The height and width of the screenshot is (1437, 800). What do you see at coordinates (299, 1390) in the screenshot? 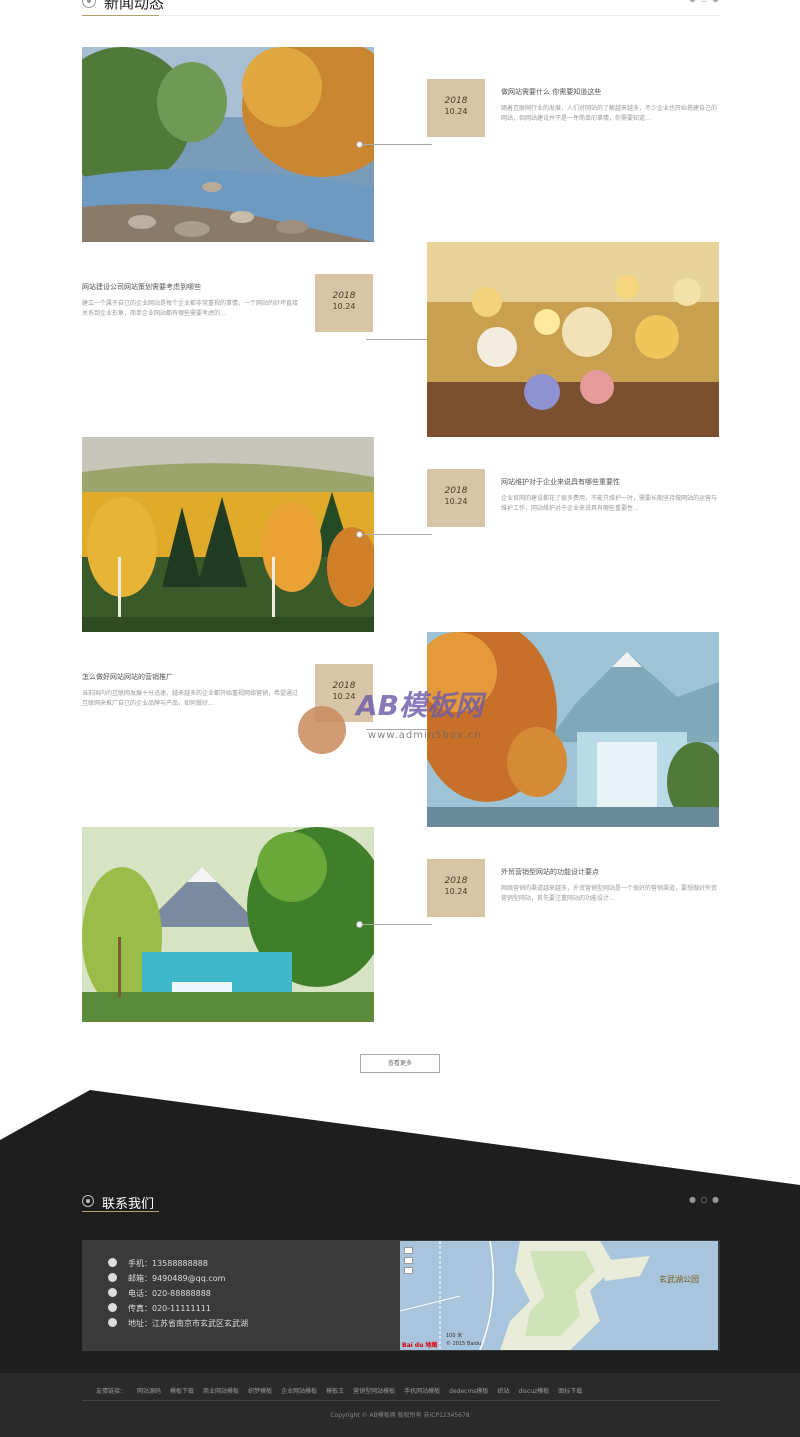
I see `friend-link: 企业网站模板` at bounding box center [299, 1390].